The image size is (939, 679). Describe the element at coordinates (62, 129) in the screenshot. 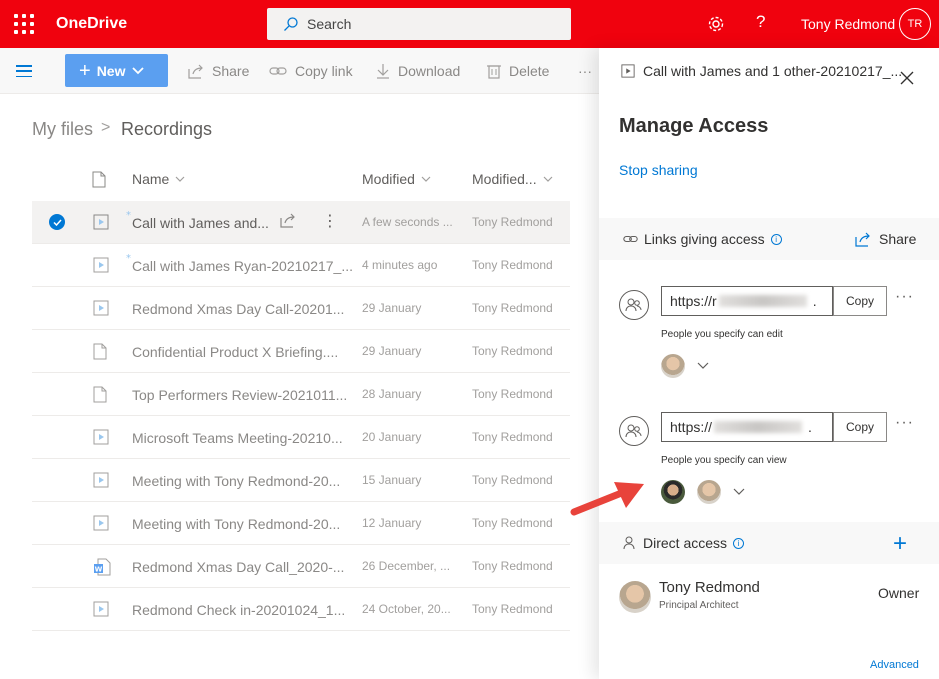

I see `breadcrumb-root: My files` at that location.